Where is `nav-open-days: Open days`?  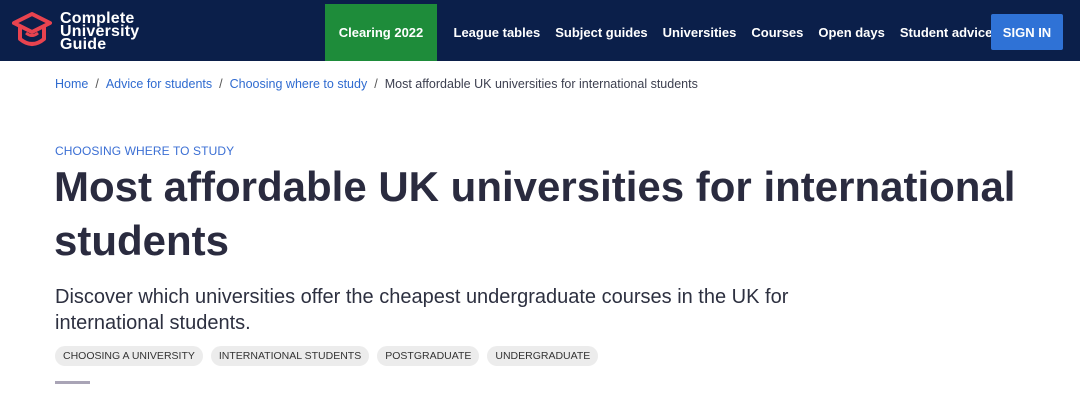
nav-open-days: Open days is located at coordinates (851, 32).